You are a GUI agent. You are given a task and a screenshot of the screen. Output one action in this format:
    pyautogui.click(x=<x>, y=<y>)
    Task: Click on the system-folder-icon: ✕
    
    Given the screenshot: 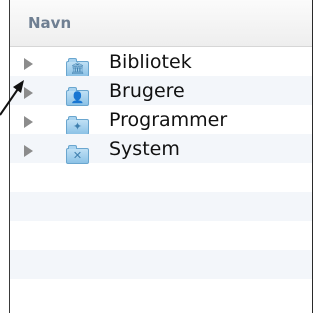 What is the action you would take?
    pyautogui.click(x=77, y=154)
    